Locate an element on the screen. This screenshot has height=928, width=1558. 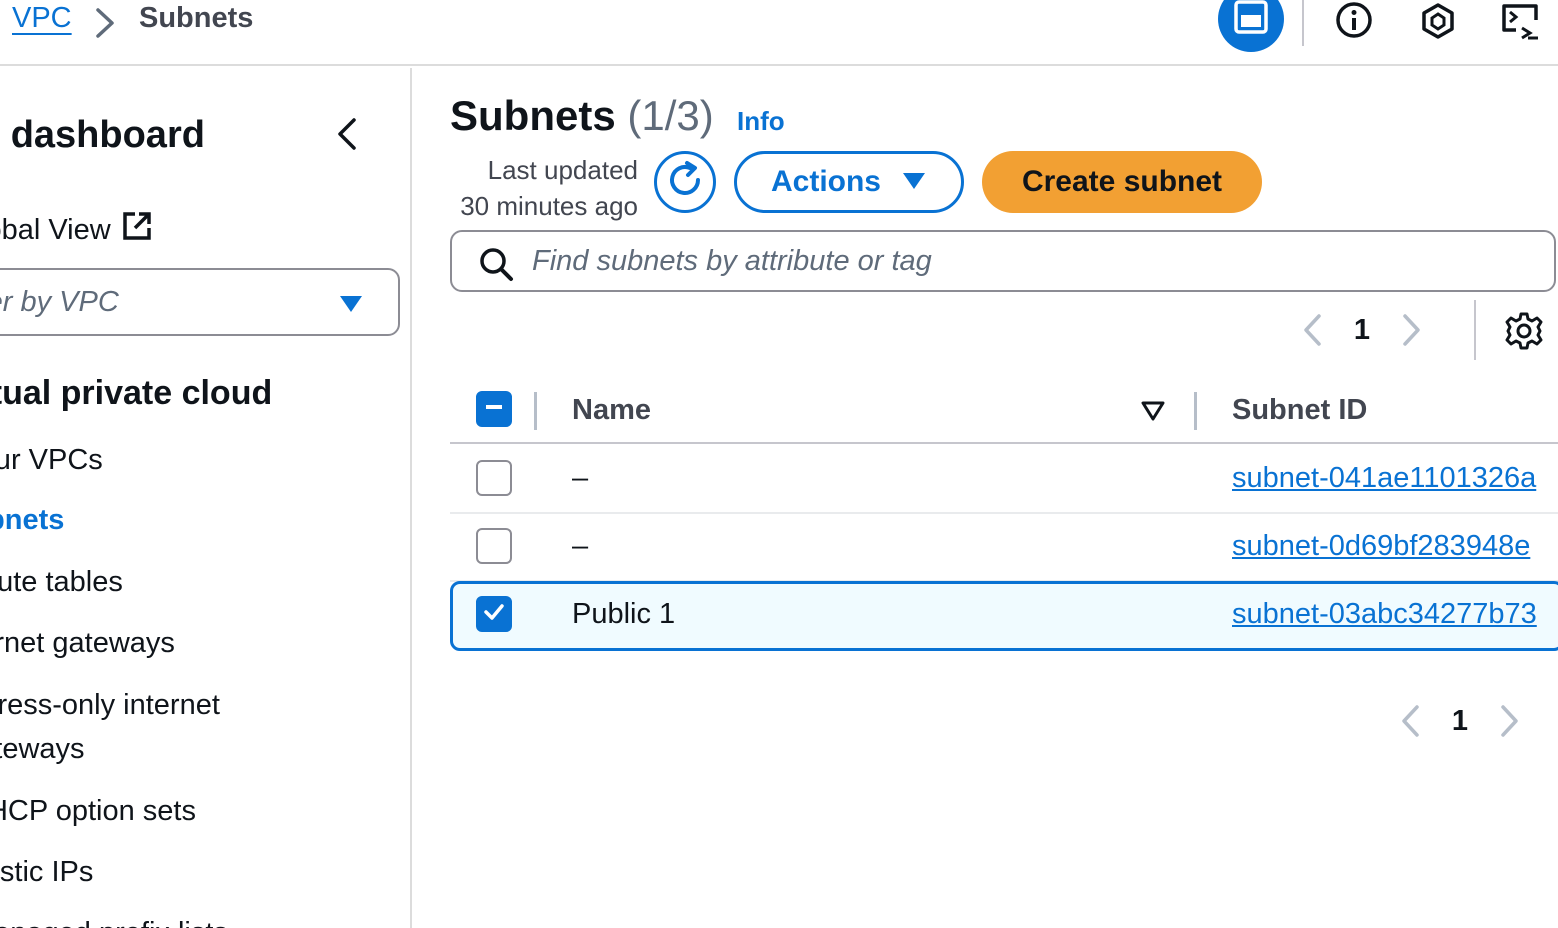
pagination-bottom: 1 is located at coordinates (1460, 721).